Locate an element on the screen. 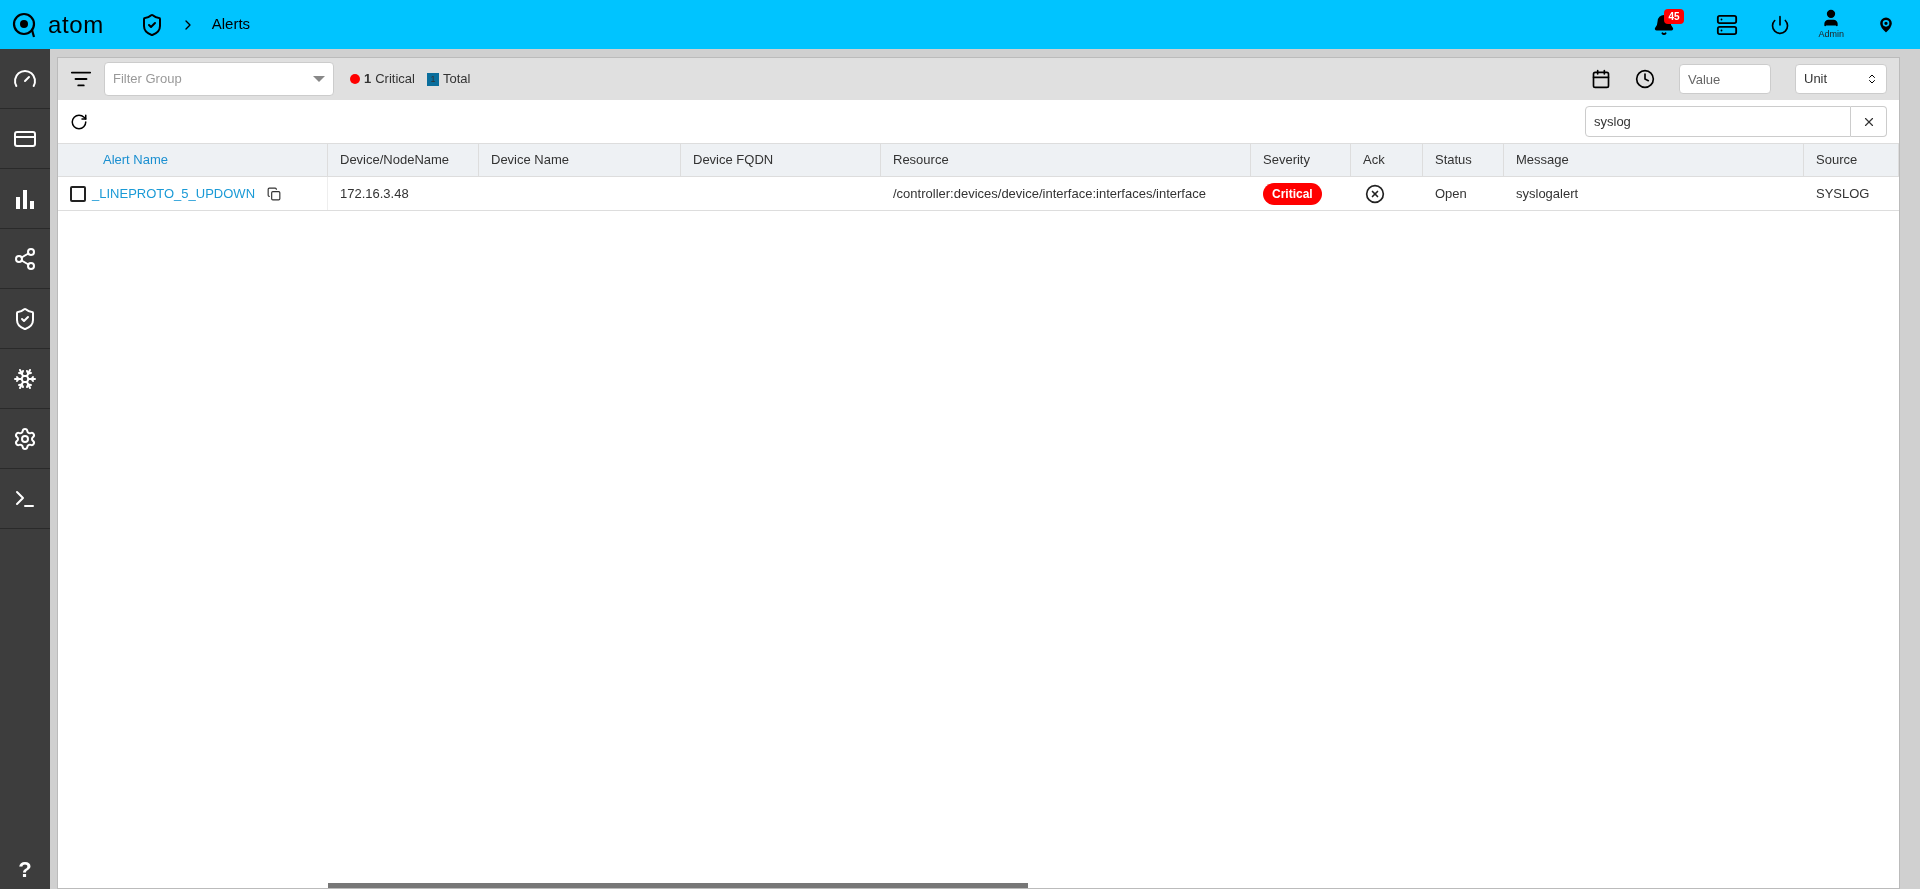  column-header: Message is located at coordinates (1654, 160).